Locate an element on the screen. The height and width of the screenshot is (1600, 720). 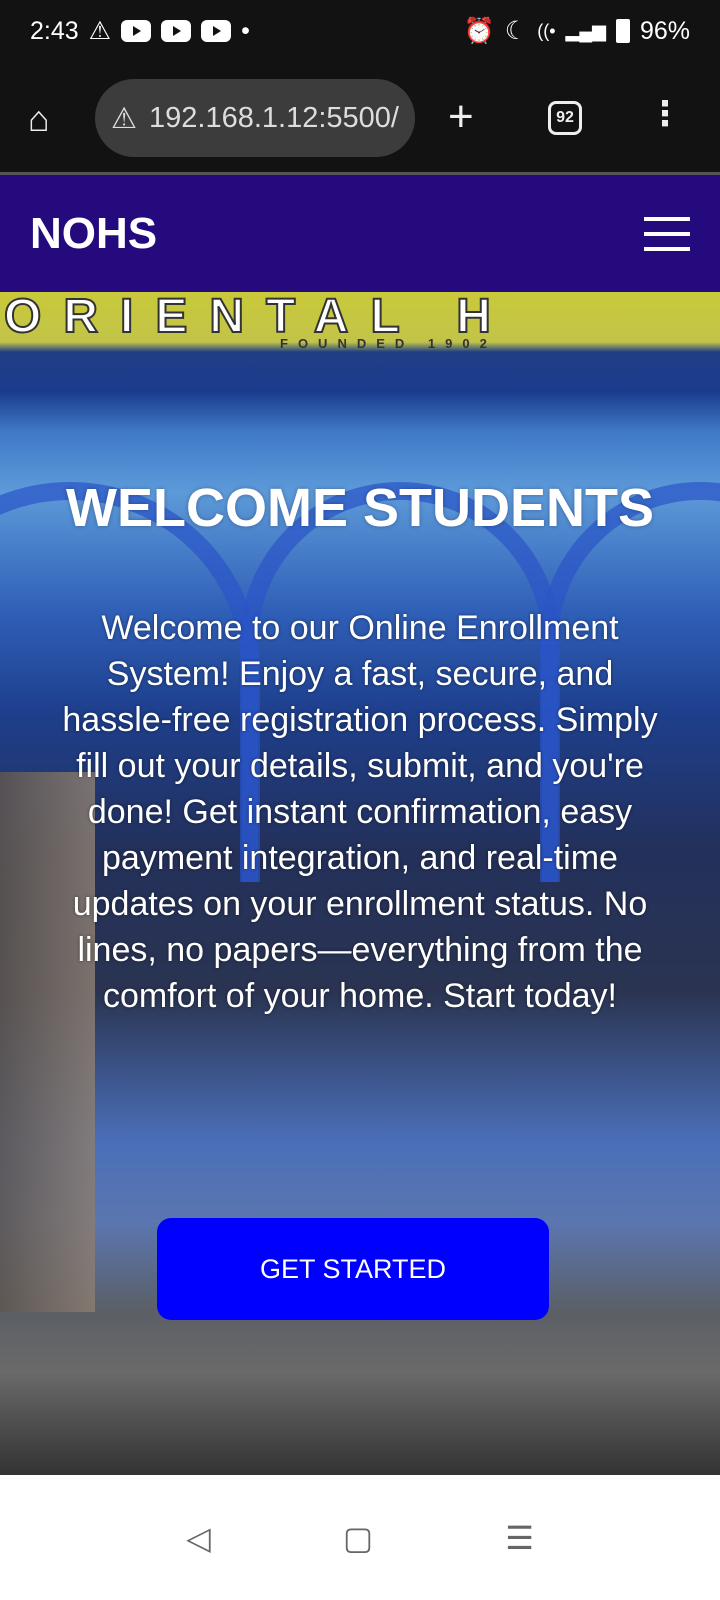
browser-toolbar: ⌂ ⚠ 192.168.1.12:5500/ + 92 ⋮ is located at coordinates (360, 117).